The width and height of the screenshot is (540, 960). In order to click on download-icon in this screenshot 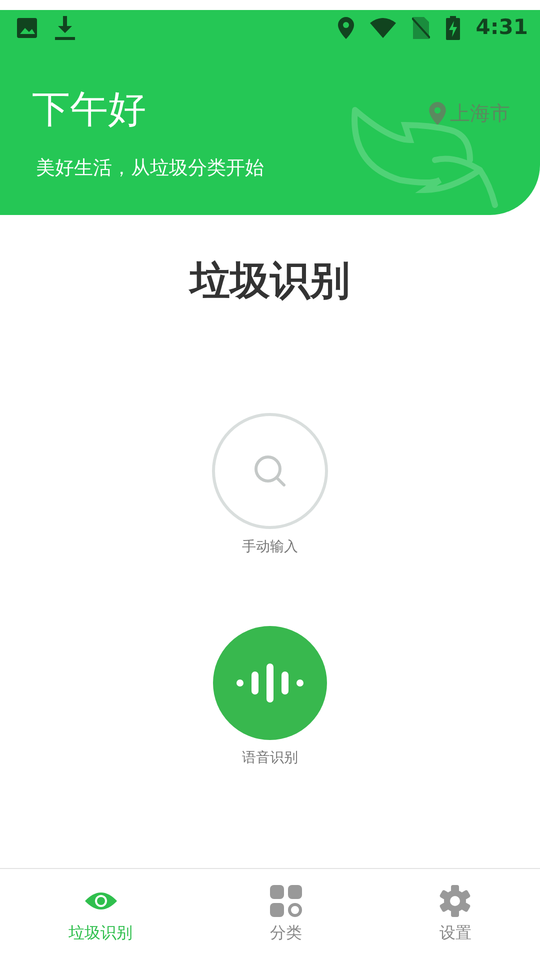, I will do `click(65, 28)`.